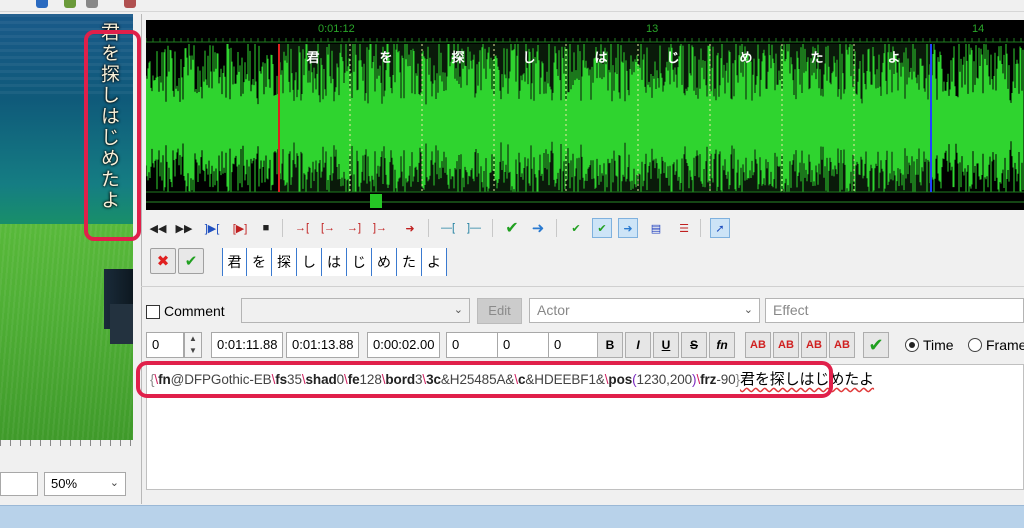 Image resolution: width=1024 pixels, height=528 pixels. I want to click on video-controls: 50% ⌄, so click(70, 470).